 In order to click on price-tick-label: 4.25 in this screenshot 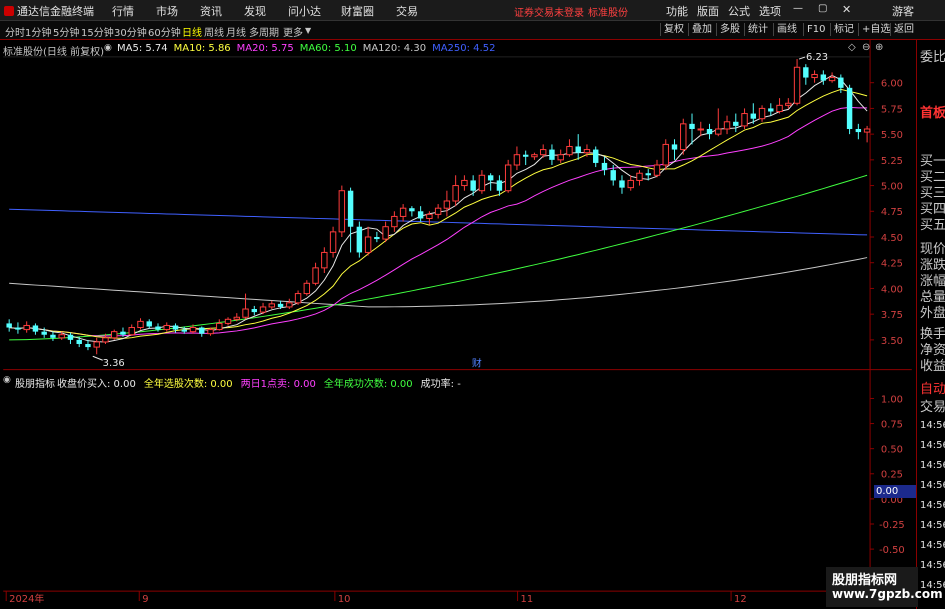, I will do `click(892, 264)`.